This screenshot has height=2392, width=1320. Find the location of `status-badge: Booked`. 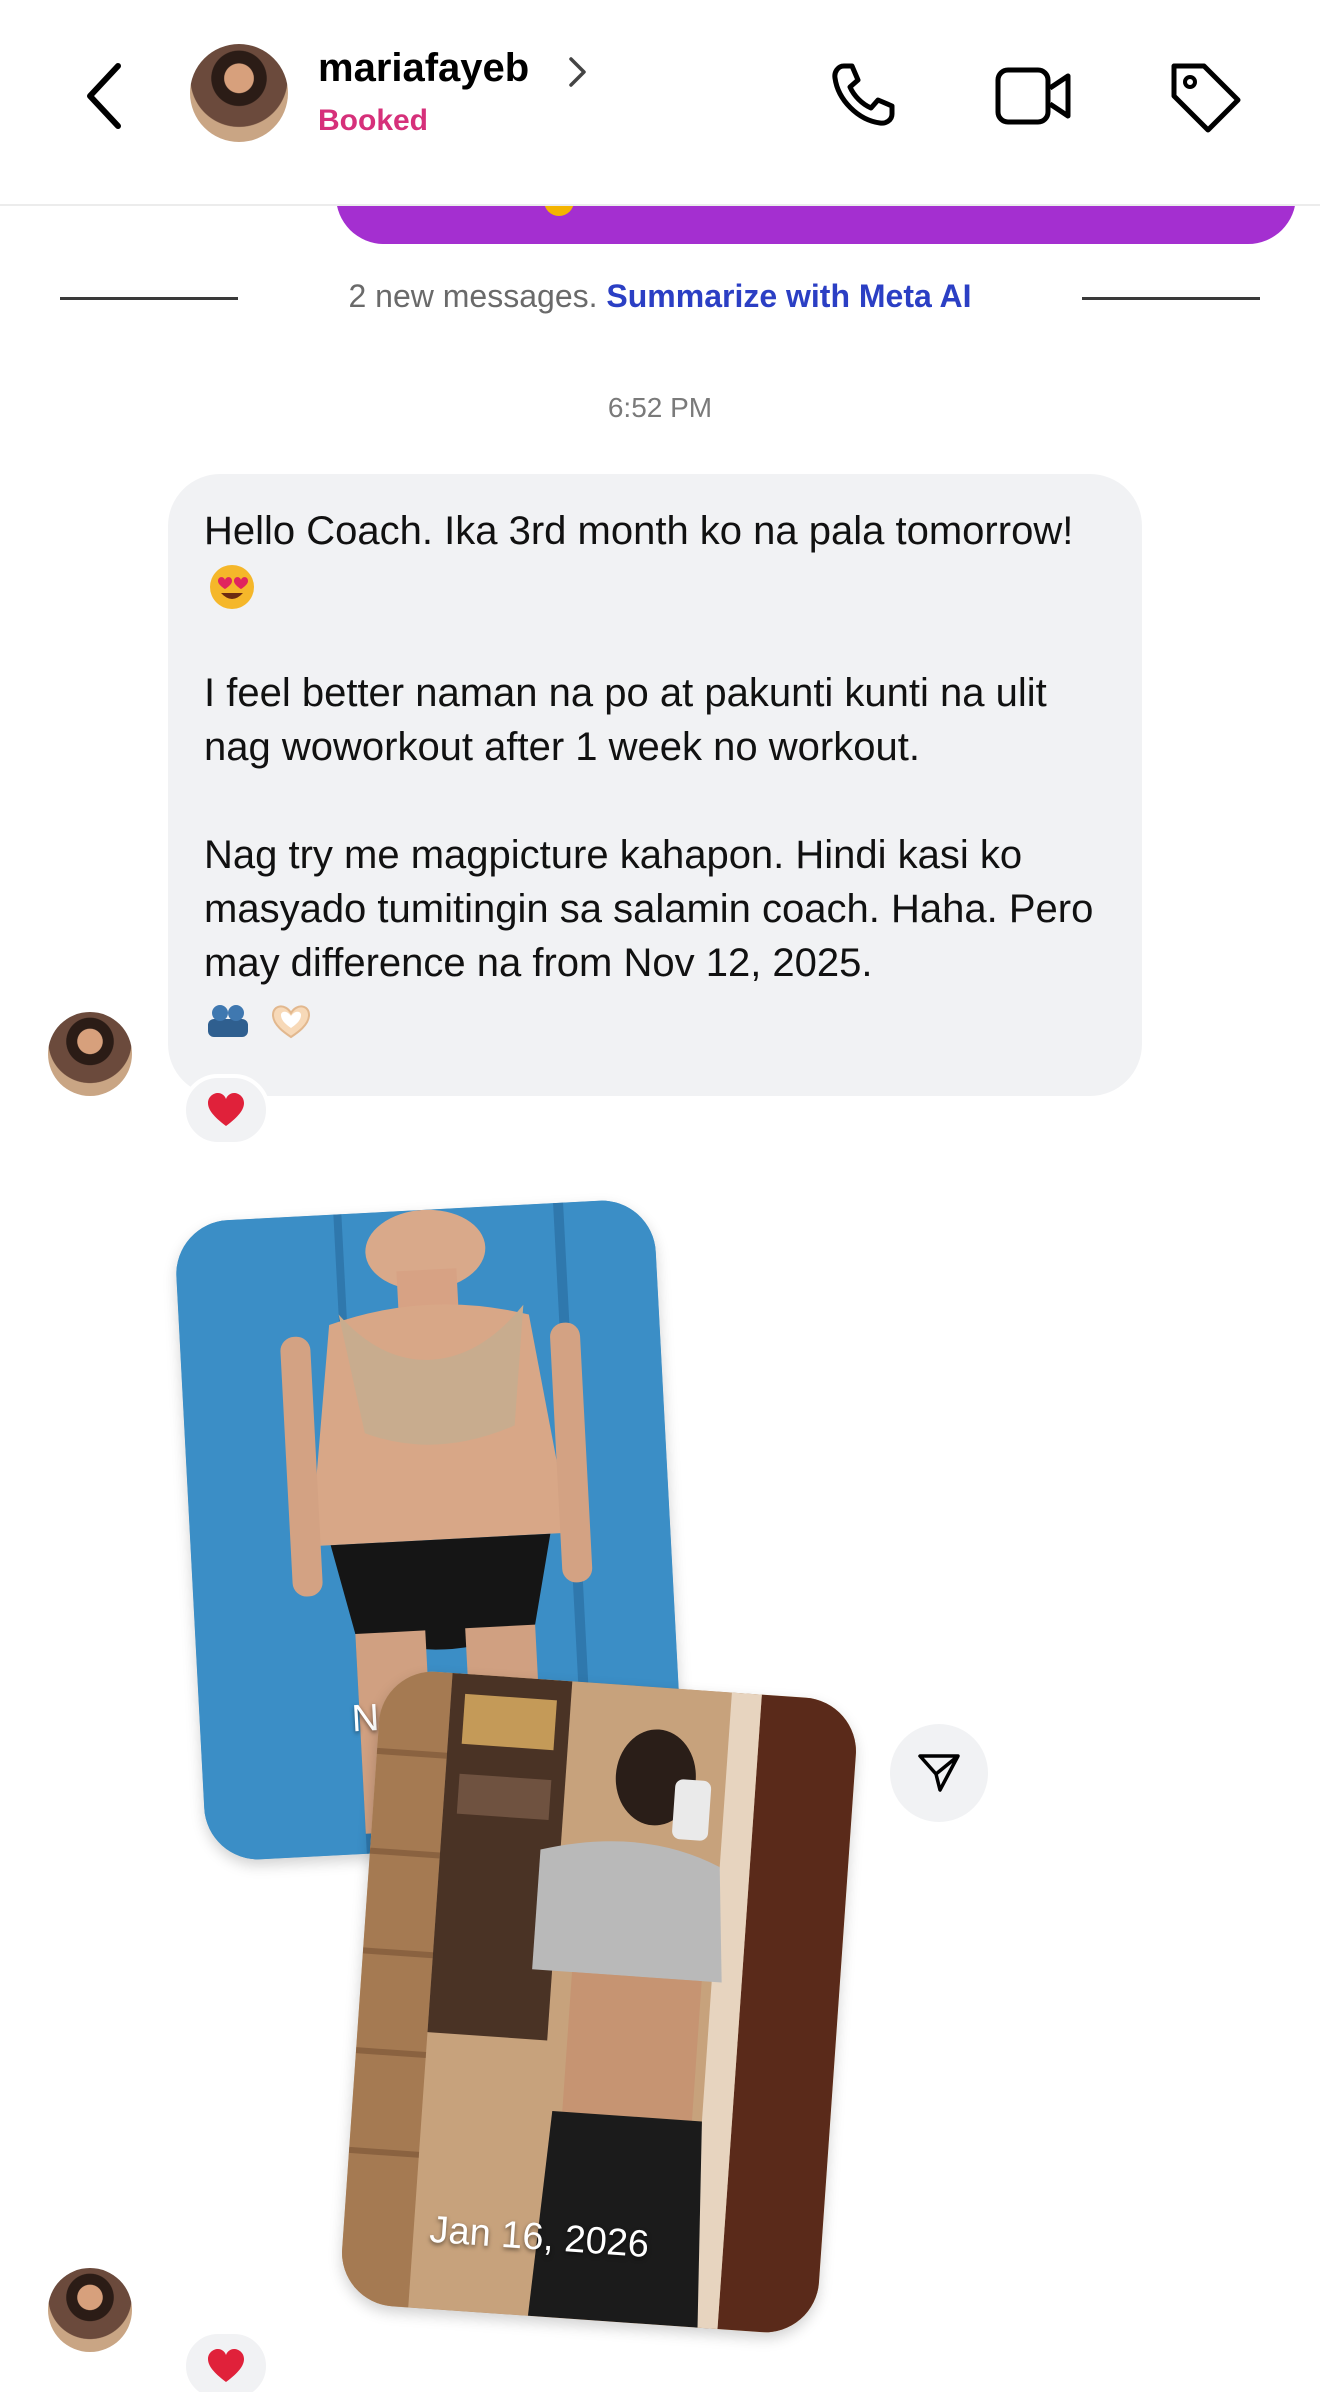

status-badge: Booked is located at coordinates (373, 120).